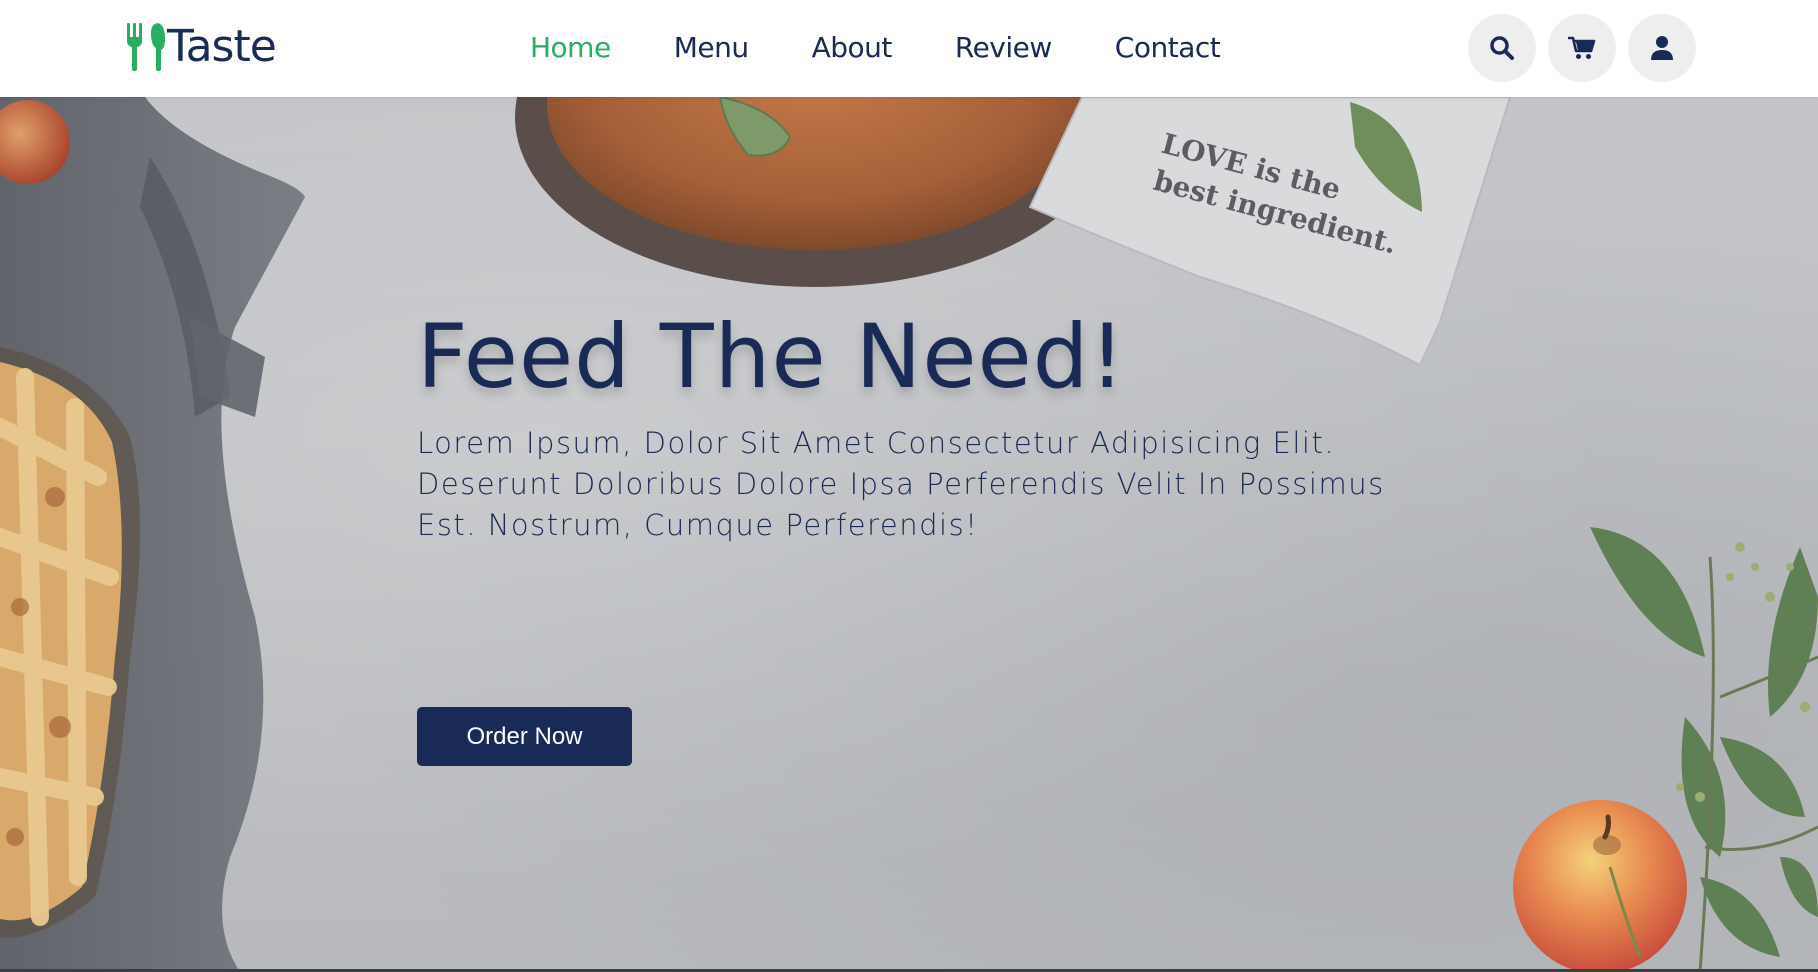 This screenshot has height=972, width=1818. I want to click on logo: Taste, so click(201, 46).